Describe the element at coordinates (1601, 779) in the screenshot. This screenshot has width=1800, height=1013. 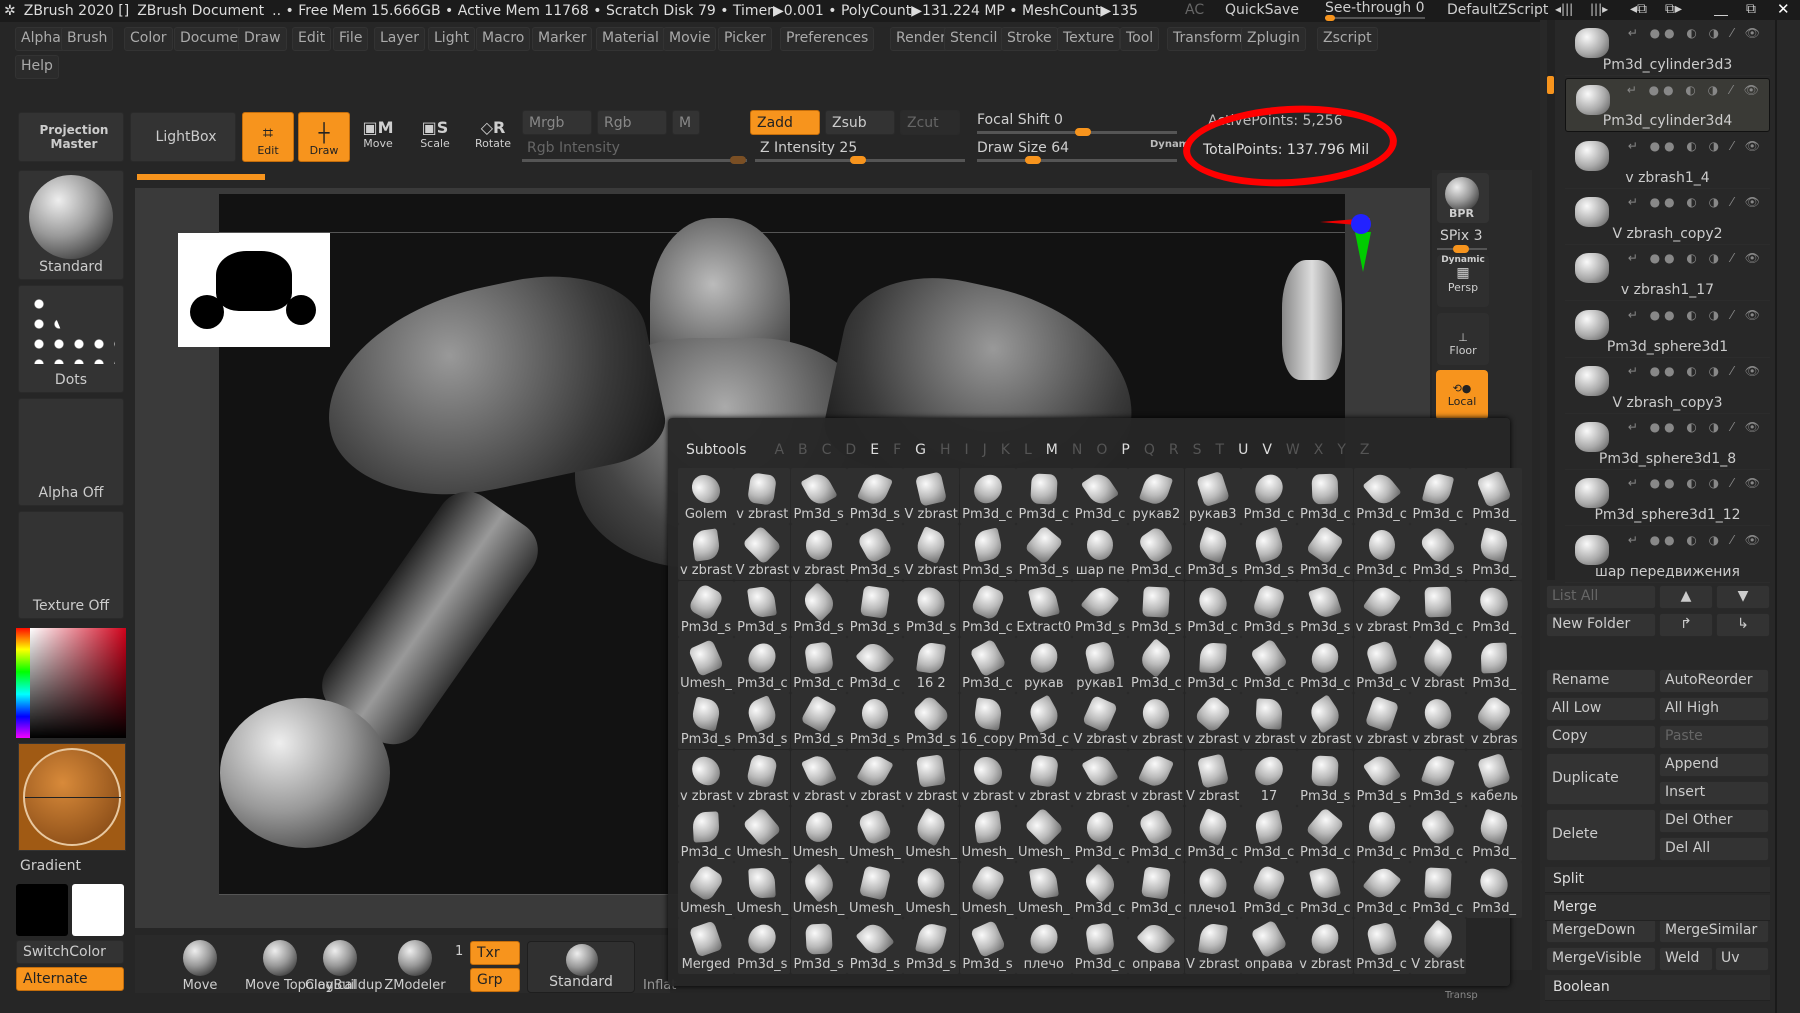
I see `duplicate-button: Duplicate` at that location.